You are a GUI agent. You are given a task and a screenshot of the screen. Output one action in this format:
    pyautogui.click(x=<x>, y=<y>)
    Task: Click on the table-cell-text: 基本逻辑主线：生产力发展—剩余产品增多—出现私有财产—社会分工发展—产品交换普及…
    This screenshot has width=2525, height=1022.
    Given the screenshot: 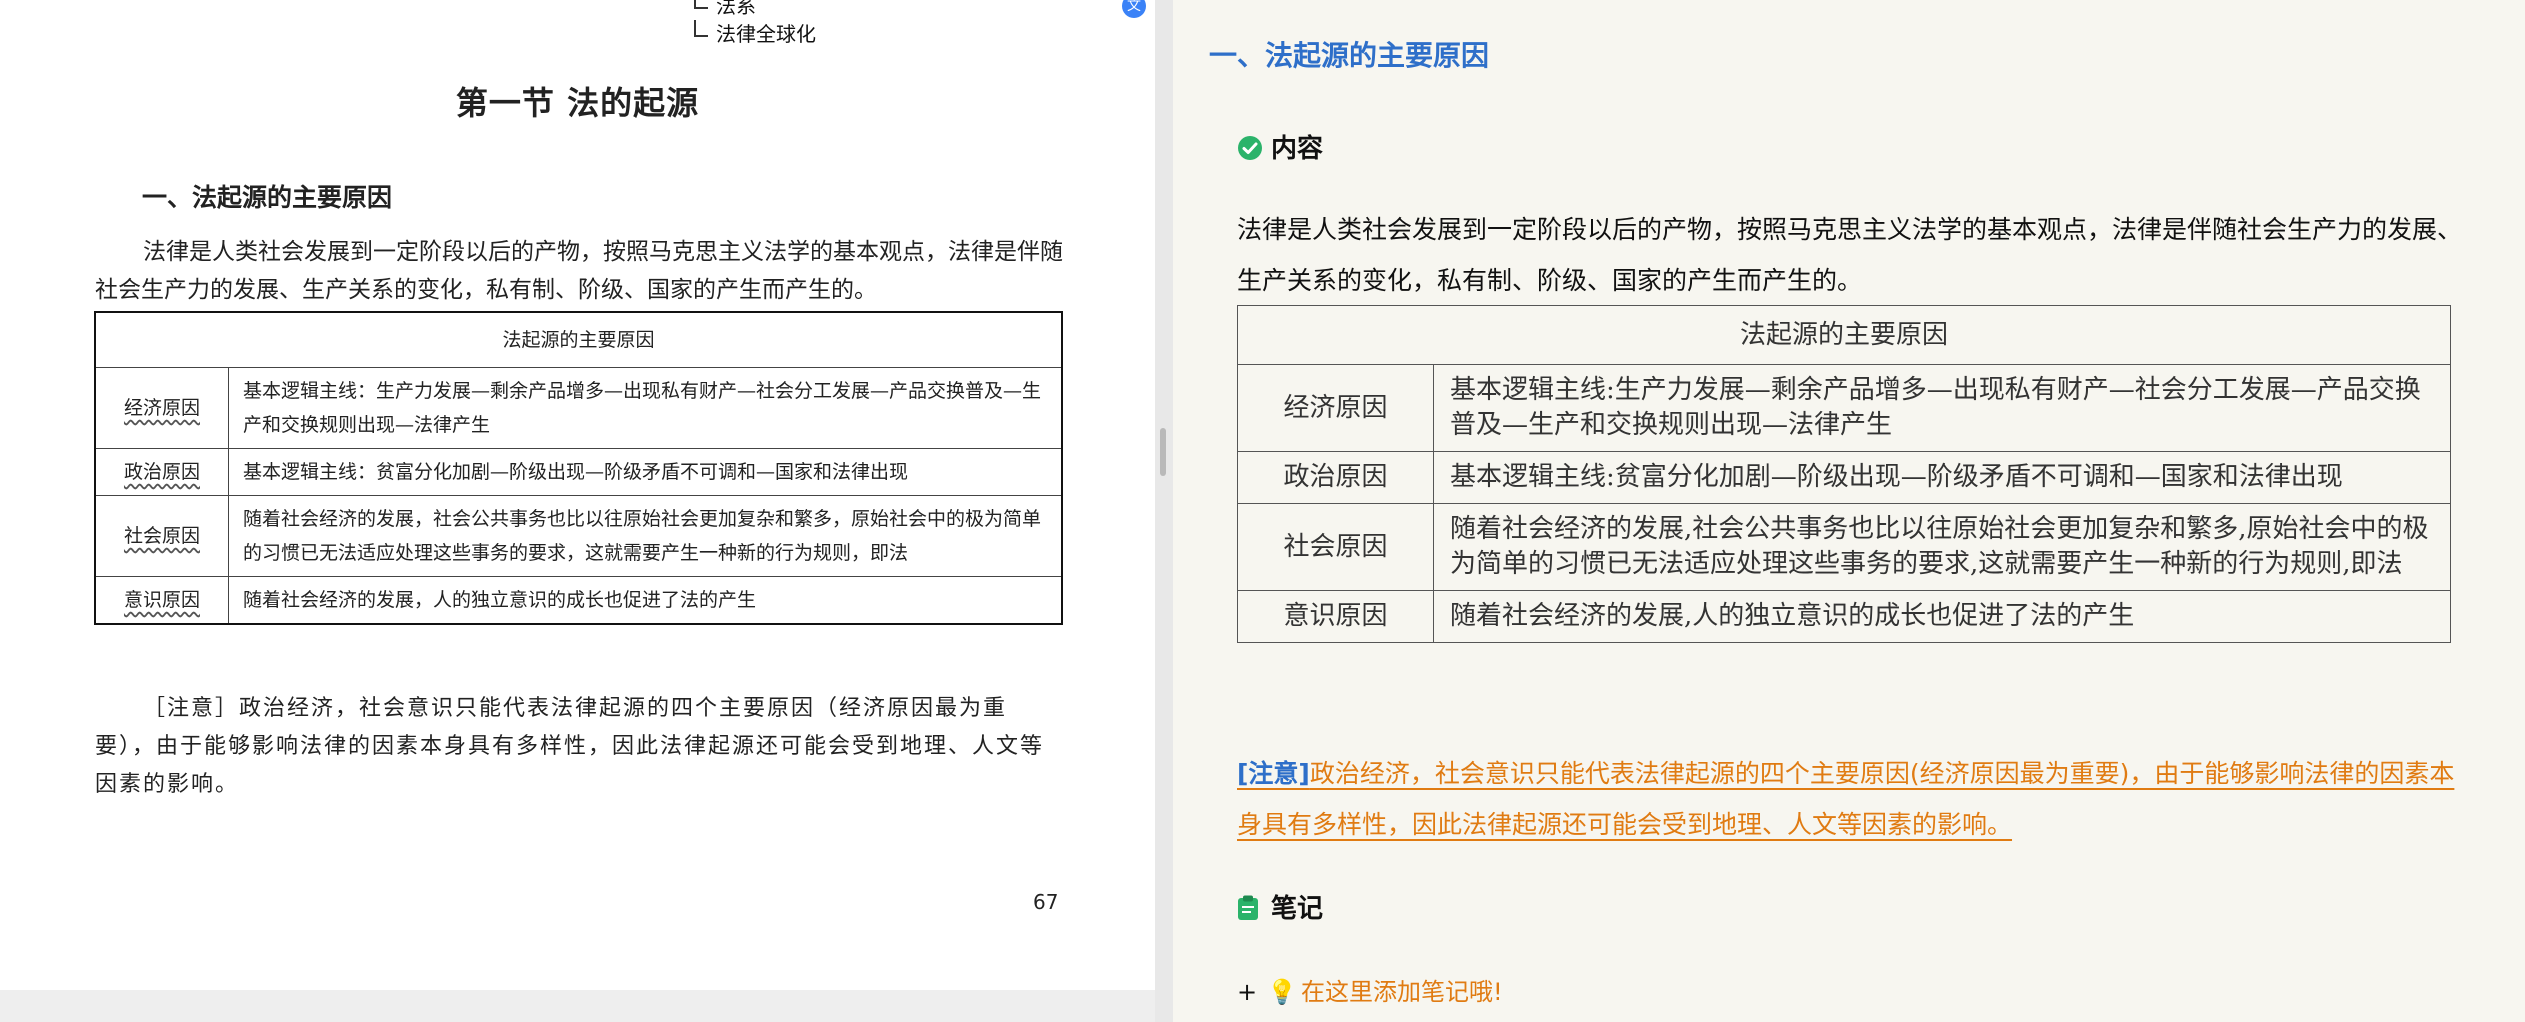 What is the action you would take?
    pyautogui.click(x=645, y=408)
    